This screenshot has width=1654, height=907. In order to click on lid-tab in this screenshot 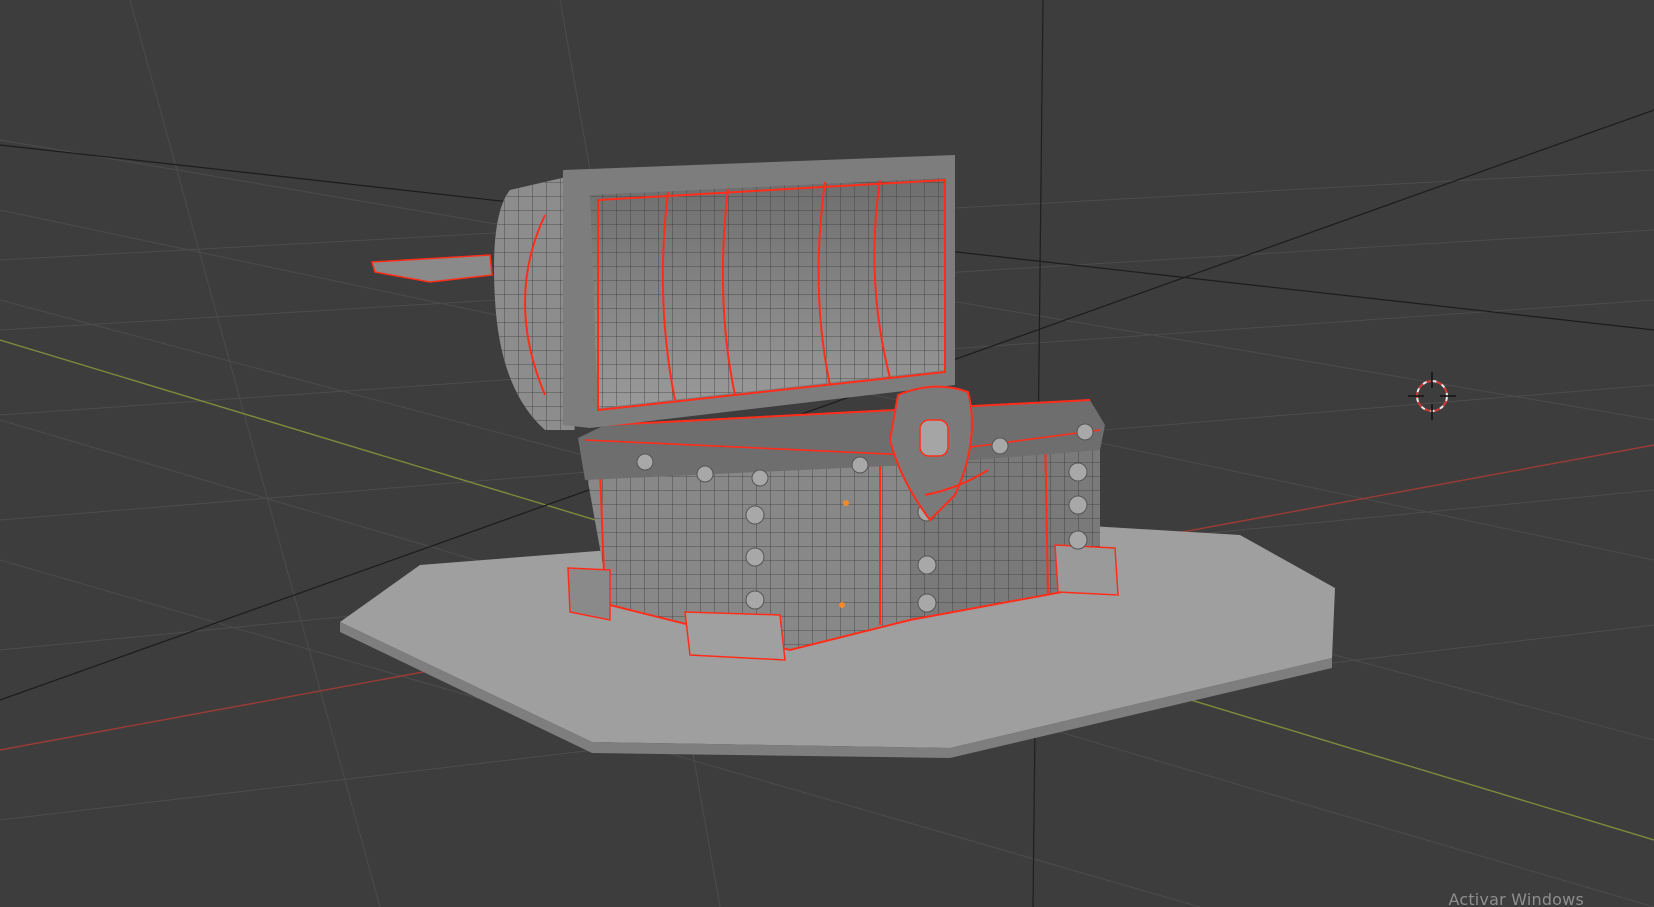, I will do `click(432, 268)`.